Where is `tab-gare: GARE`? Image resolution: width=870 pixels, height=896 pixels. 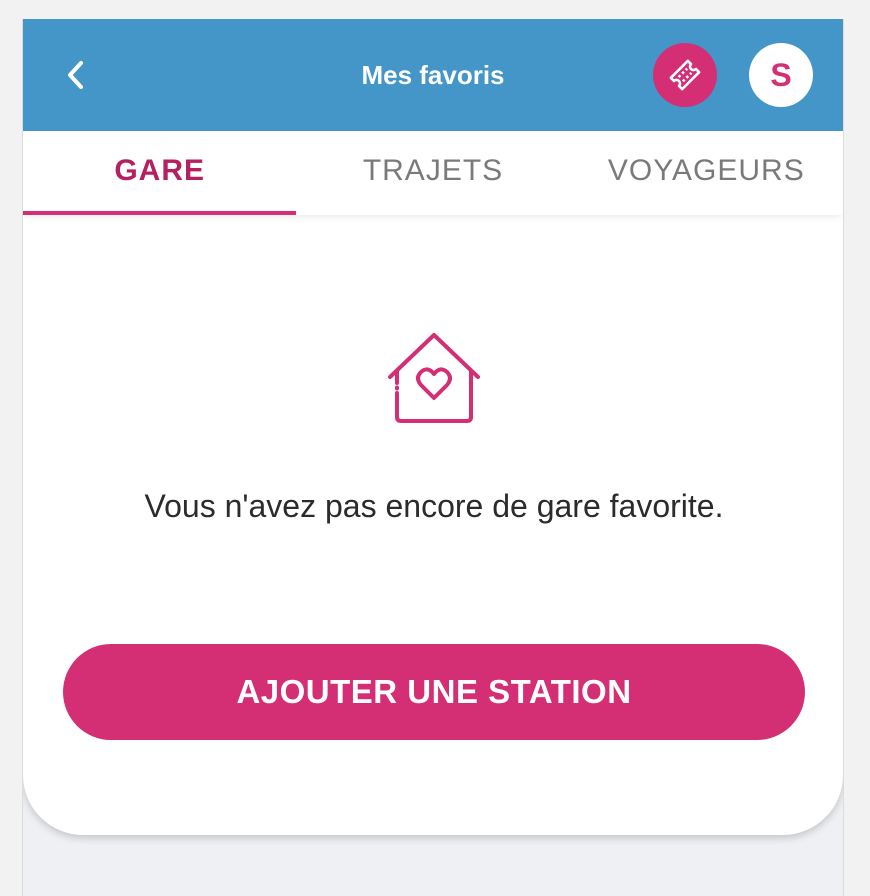 tab-gare: GARE is located at coordinates (160, 173).